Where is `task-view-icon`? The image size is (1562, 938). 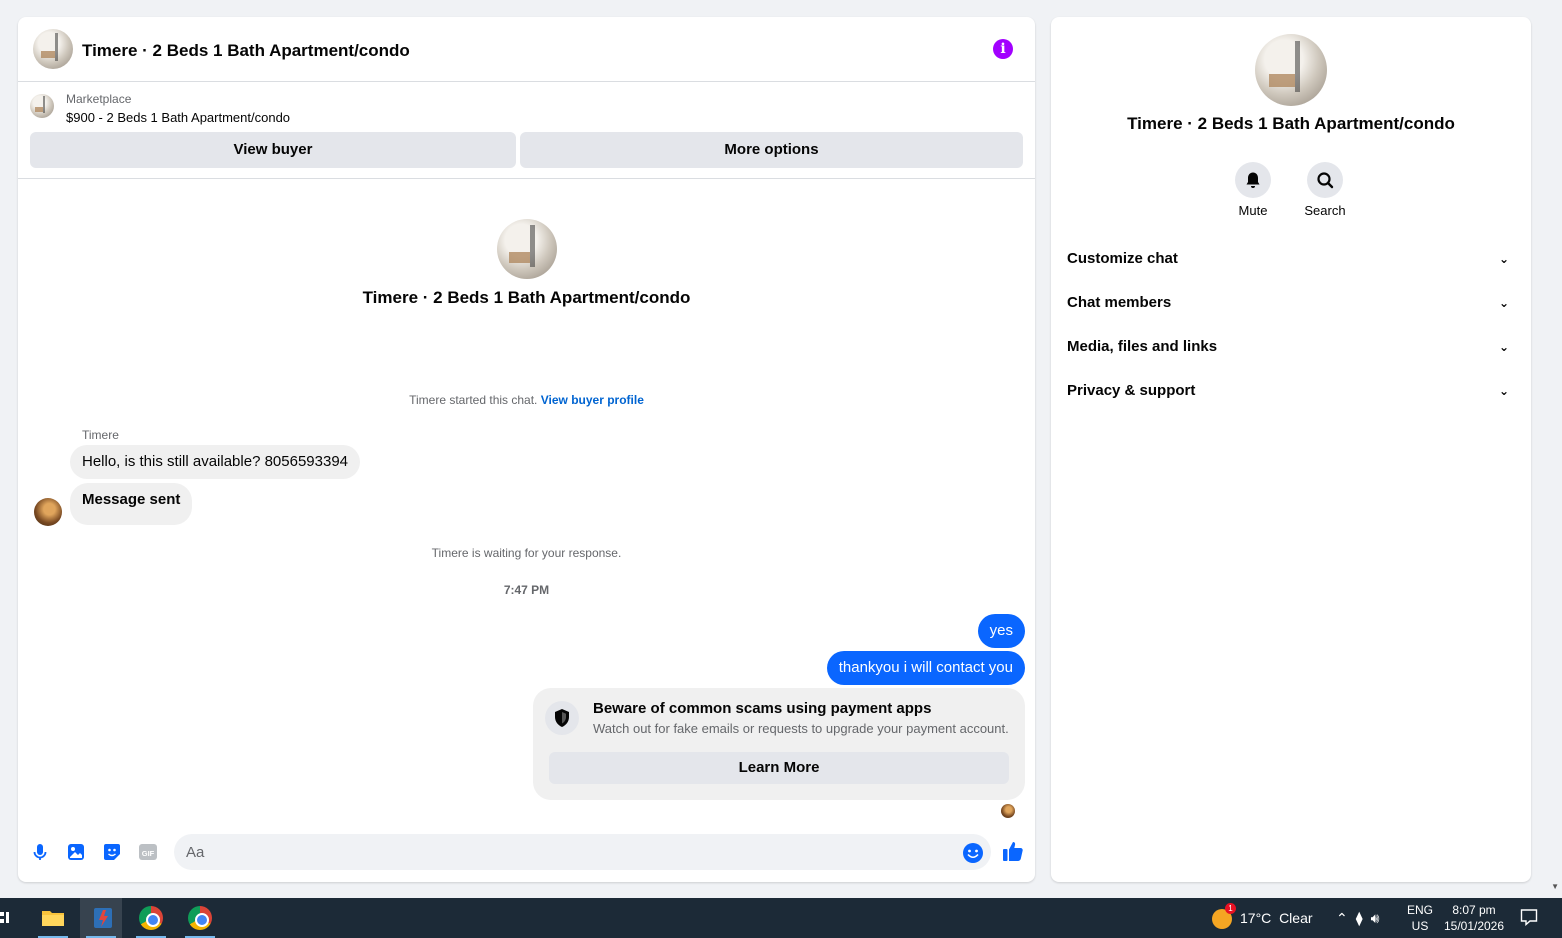 task-view-icon is located at coordinates (7, 918).